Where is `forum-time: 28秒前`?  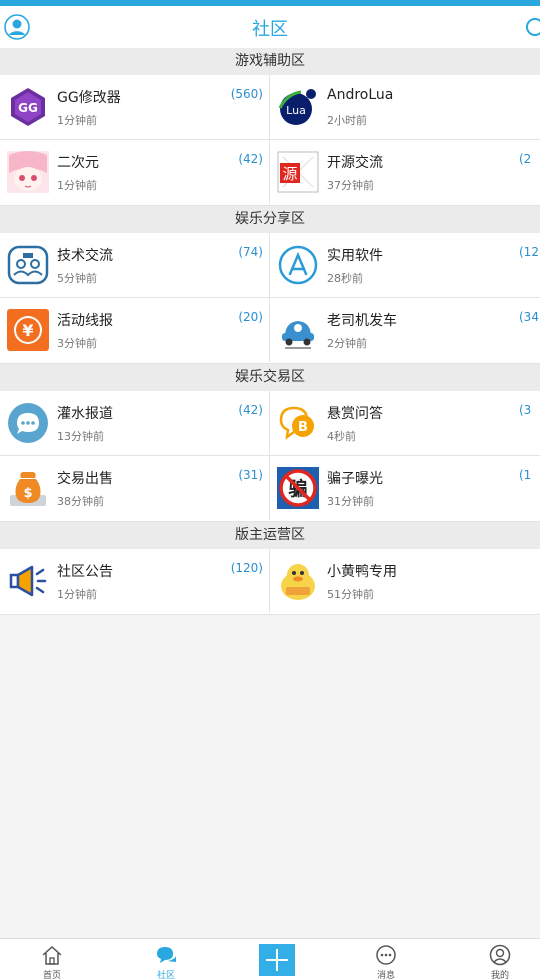
forum-time: 28秒前 is located at coordinates (345, 278).